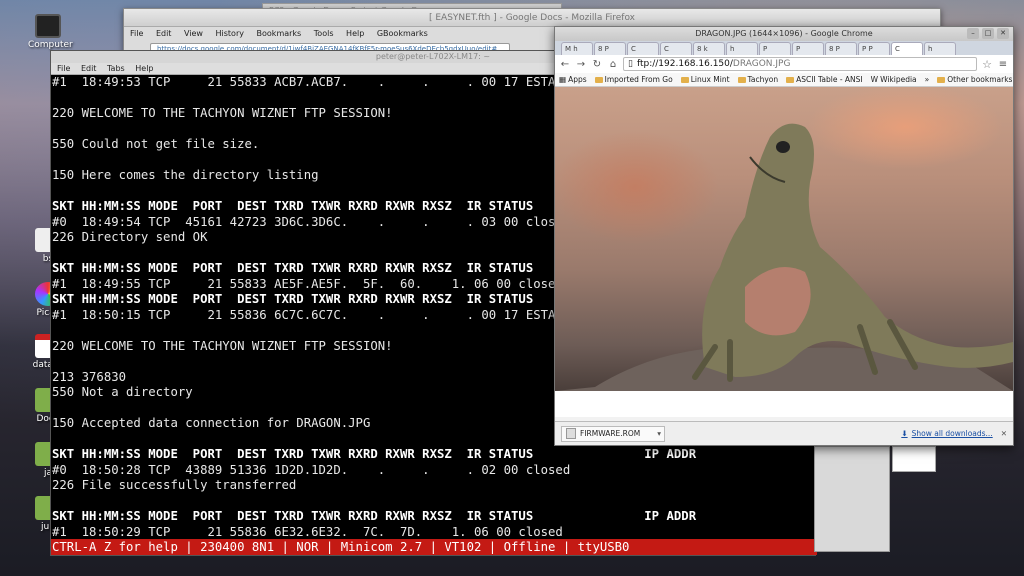 The image size is (1024, 576). I want to click on ff-menu-file: File, so click(136, 33).